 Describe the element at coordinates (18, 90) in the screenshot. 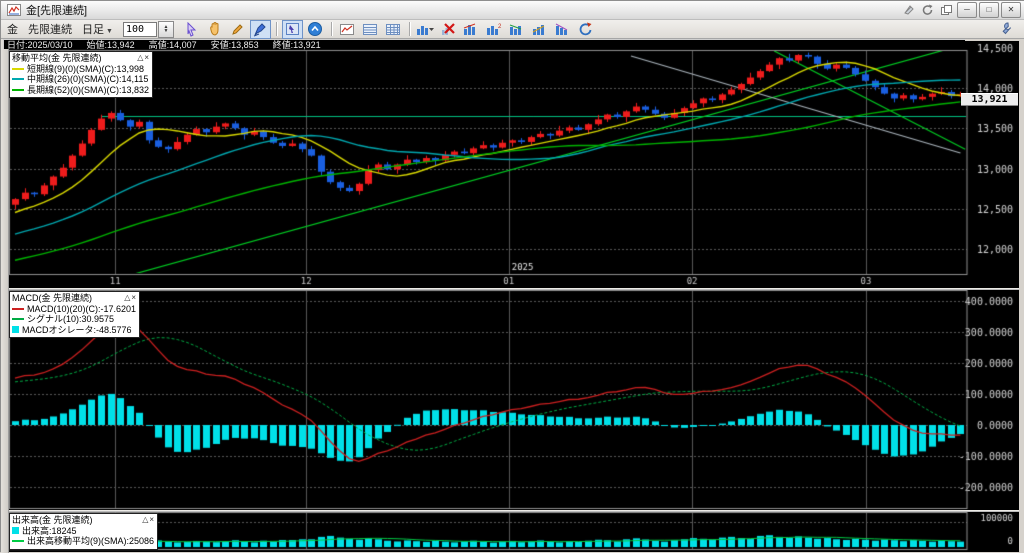

I see `sma-long-swatch` at that location.